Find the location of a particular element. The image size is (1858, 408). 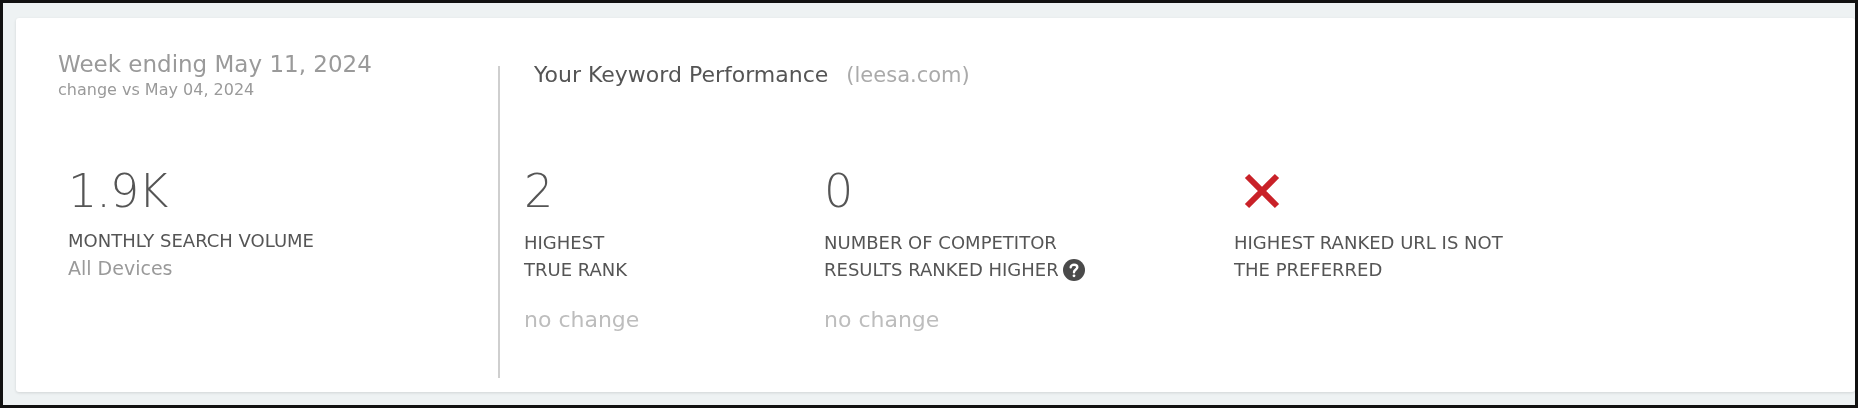

metric-label: NUMBER OF COMPETITOR RESULTS RANKED HIGHER is located at coordinates (941, 256).